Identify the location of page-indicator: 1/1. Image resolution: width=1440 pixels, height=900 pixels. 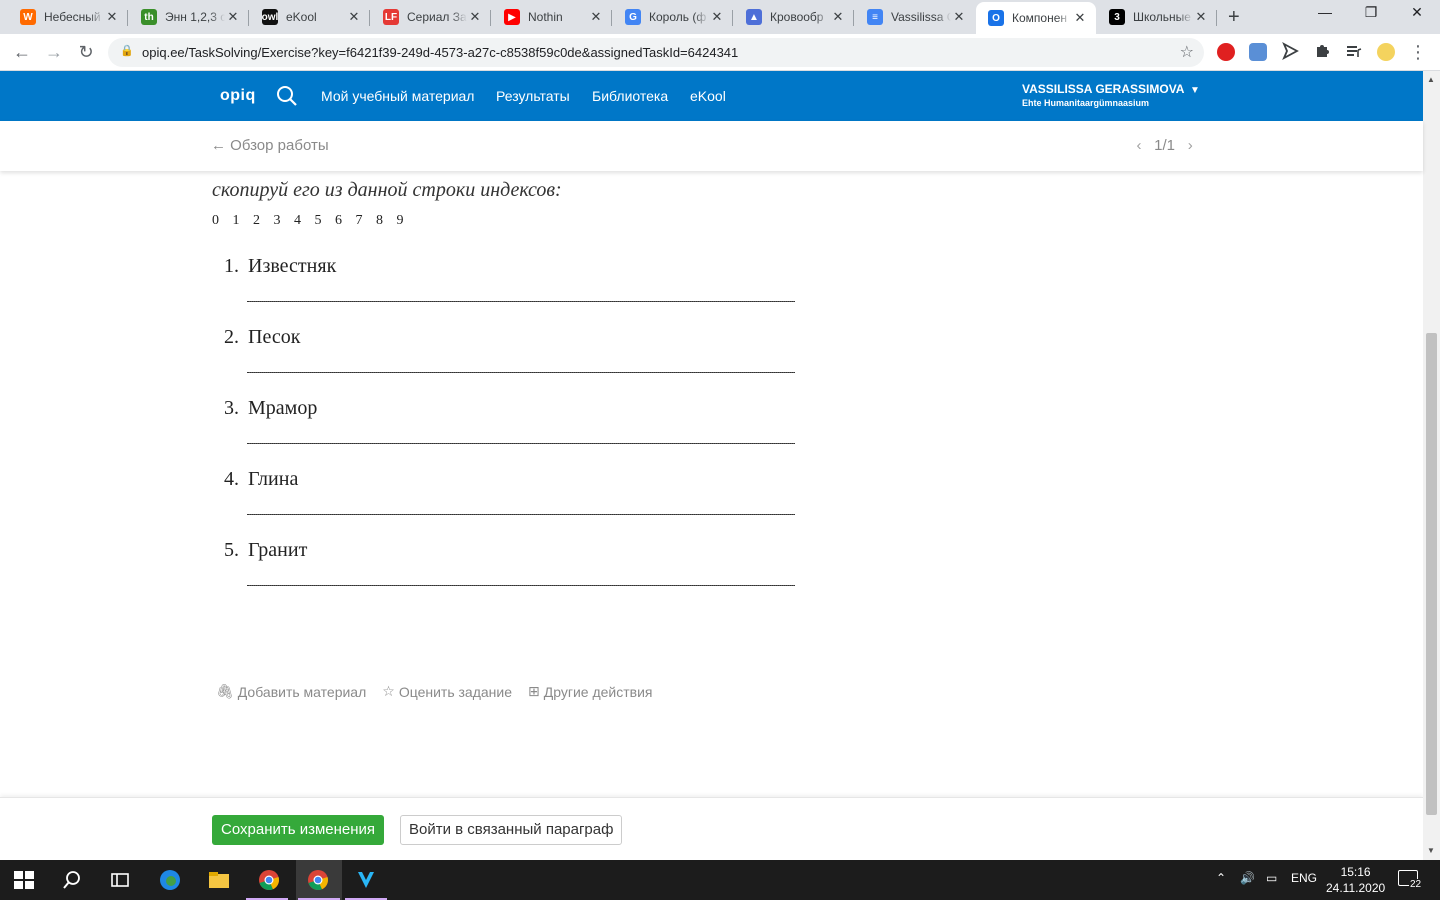
(1165, 145).